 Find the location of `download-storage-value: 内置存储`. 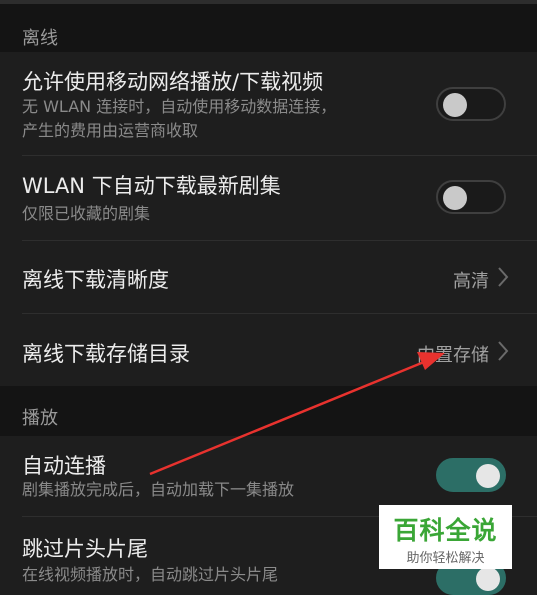

download-storage-value: 内置存储 is located at coordinates (453, 355).